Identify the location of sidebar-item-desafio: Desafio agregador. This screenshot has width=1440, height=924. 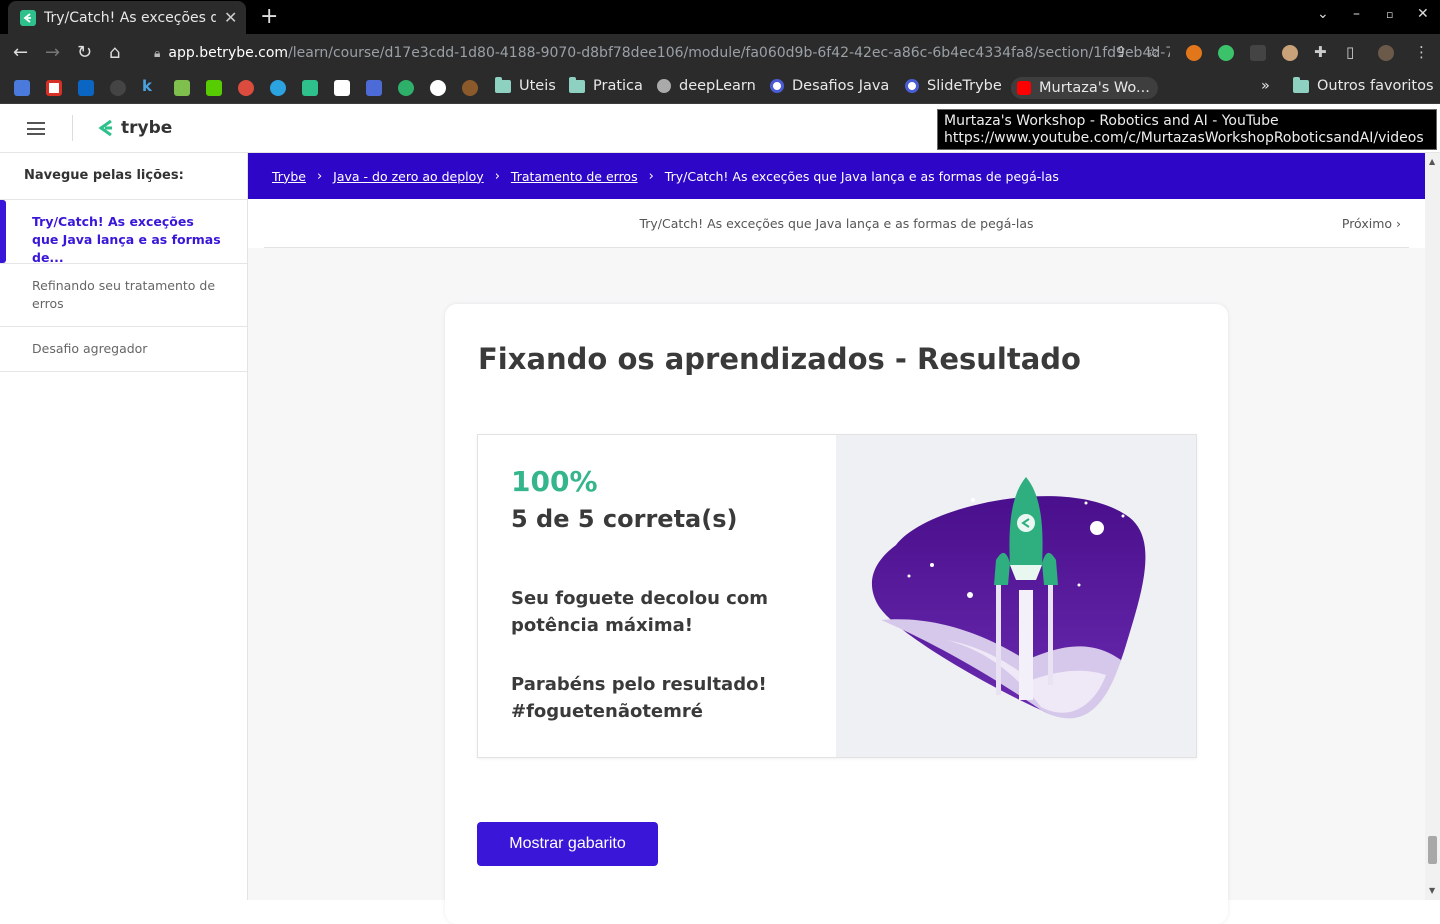
(123, 349).